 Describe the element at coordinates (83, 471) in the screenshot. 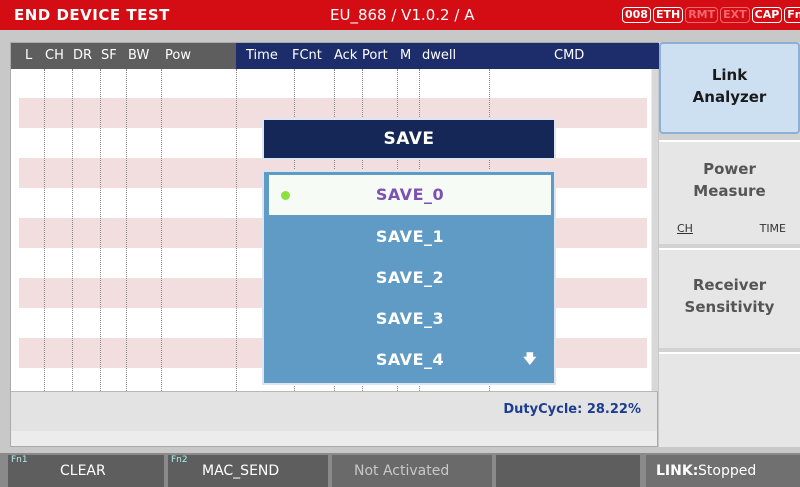

I see `clear-label: CLEAR` at that location.